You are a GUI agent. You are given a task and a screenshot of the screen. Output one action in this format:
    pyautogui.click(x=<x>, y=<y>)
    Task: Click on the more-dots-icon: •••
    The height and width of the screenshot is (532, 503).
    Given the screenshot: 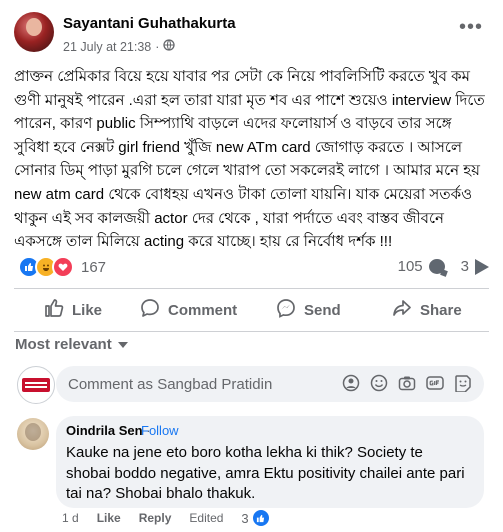 What is the action you would take?
    pyautogui.click(x=471, y=27)
    